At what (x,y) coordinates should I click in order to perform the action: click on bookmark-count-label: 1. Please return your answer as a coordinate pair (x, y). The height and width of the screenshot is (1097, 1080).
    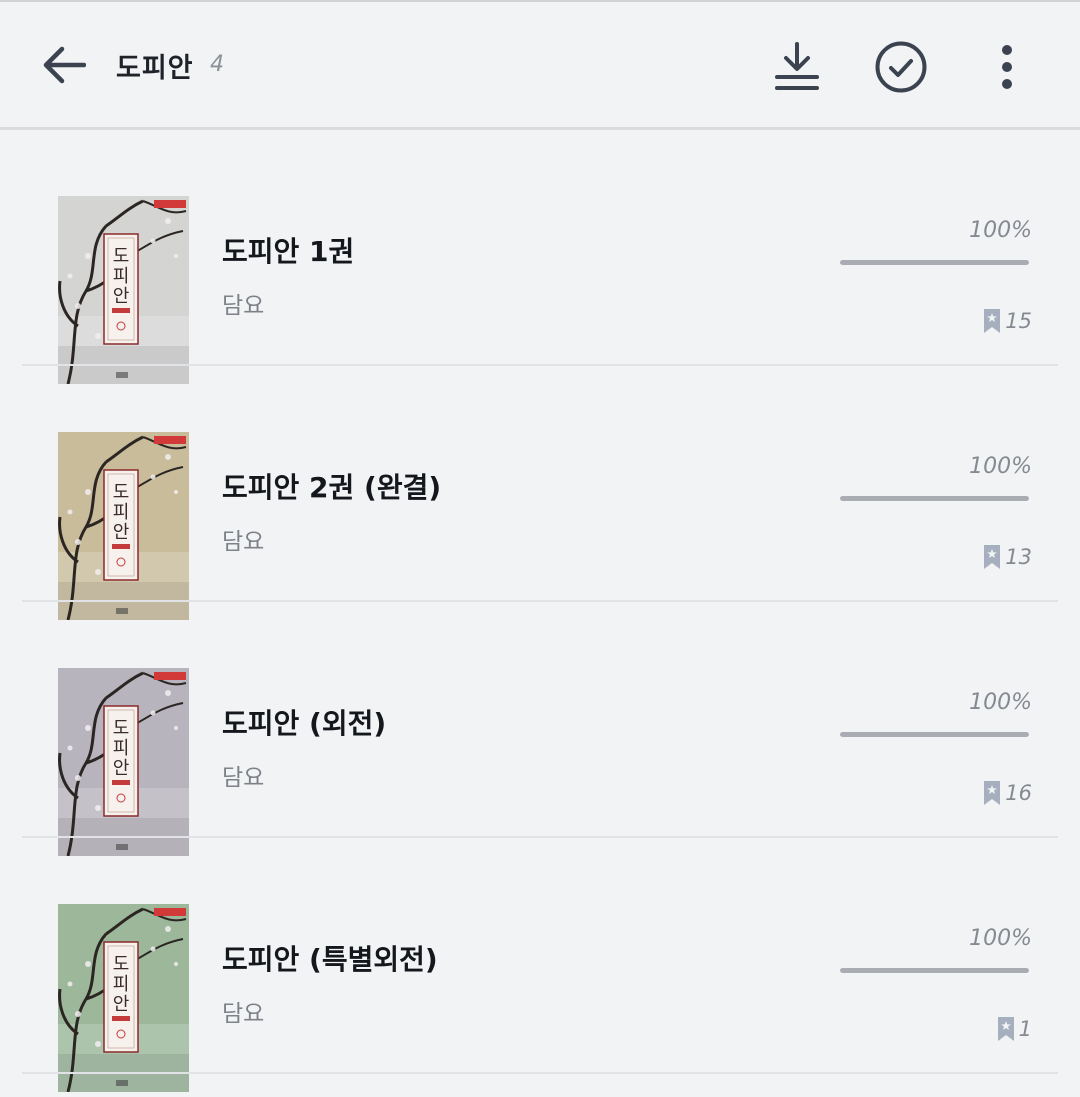
    Looking at the image, I should click on (1025, 1029).